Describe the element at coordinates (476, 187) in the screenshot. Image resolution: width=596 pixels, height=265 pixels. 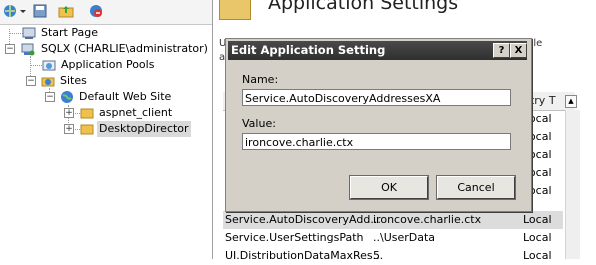
I see `cancel-button: Cancel` at that location.